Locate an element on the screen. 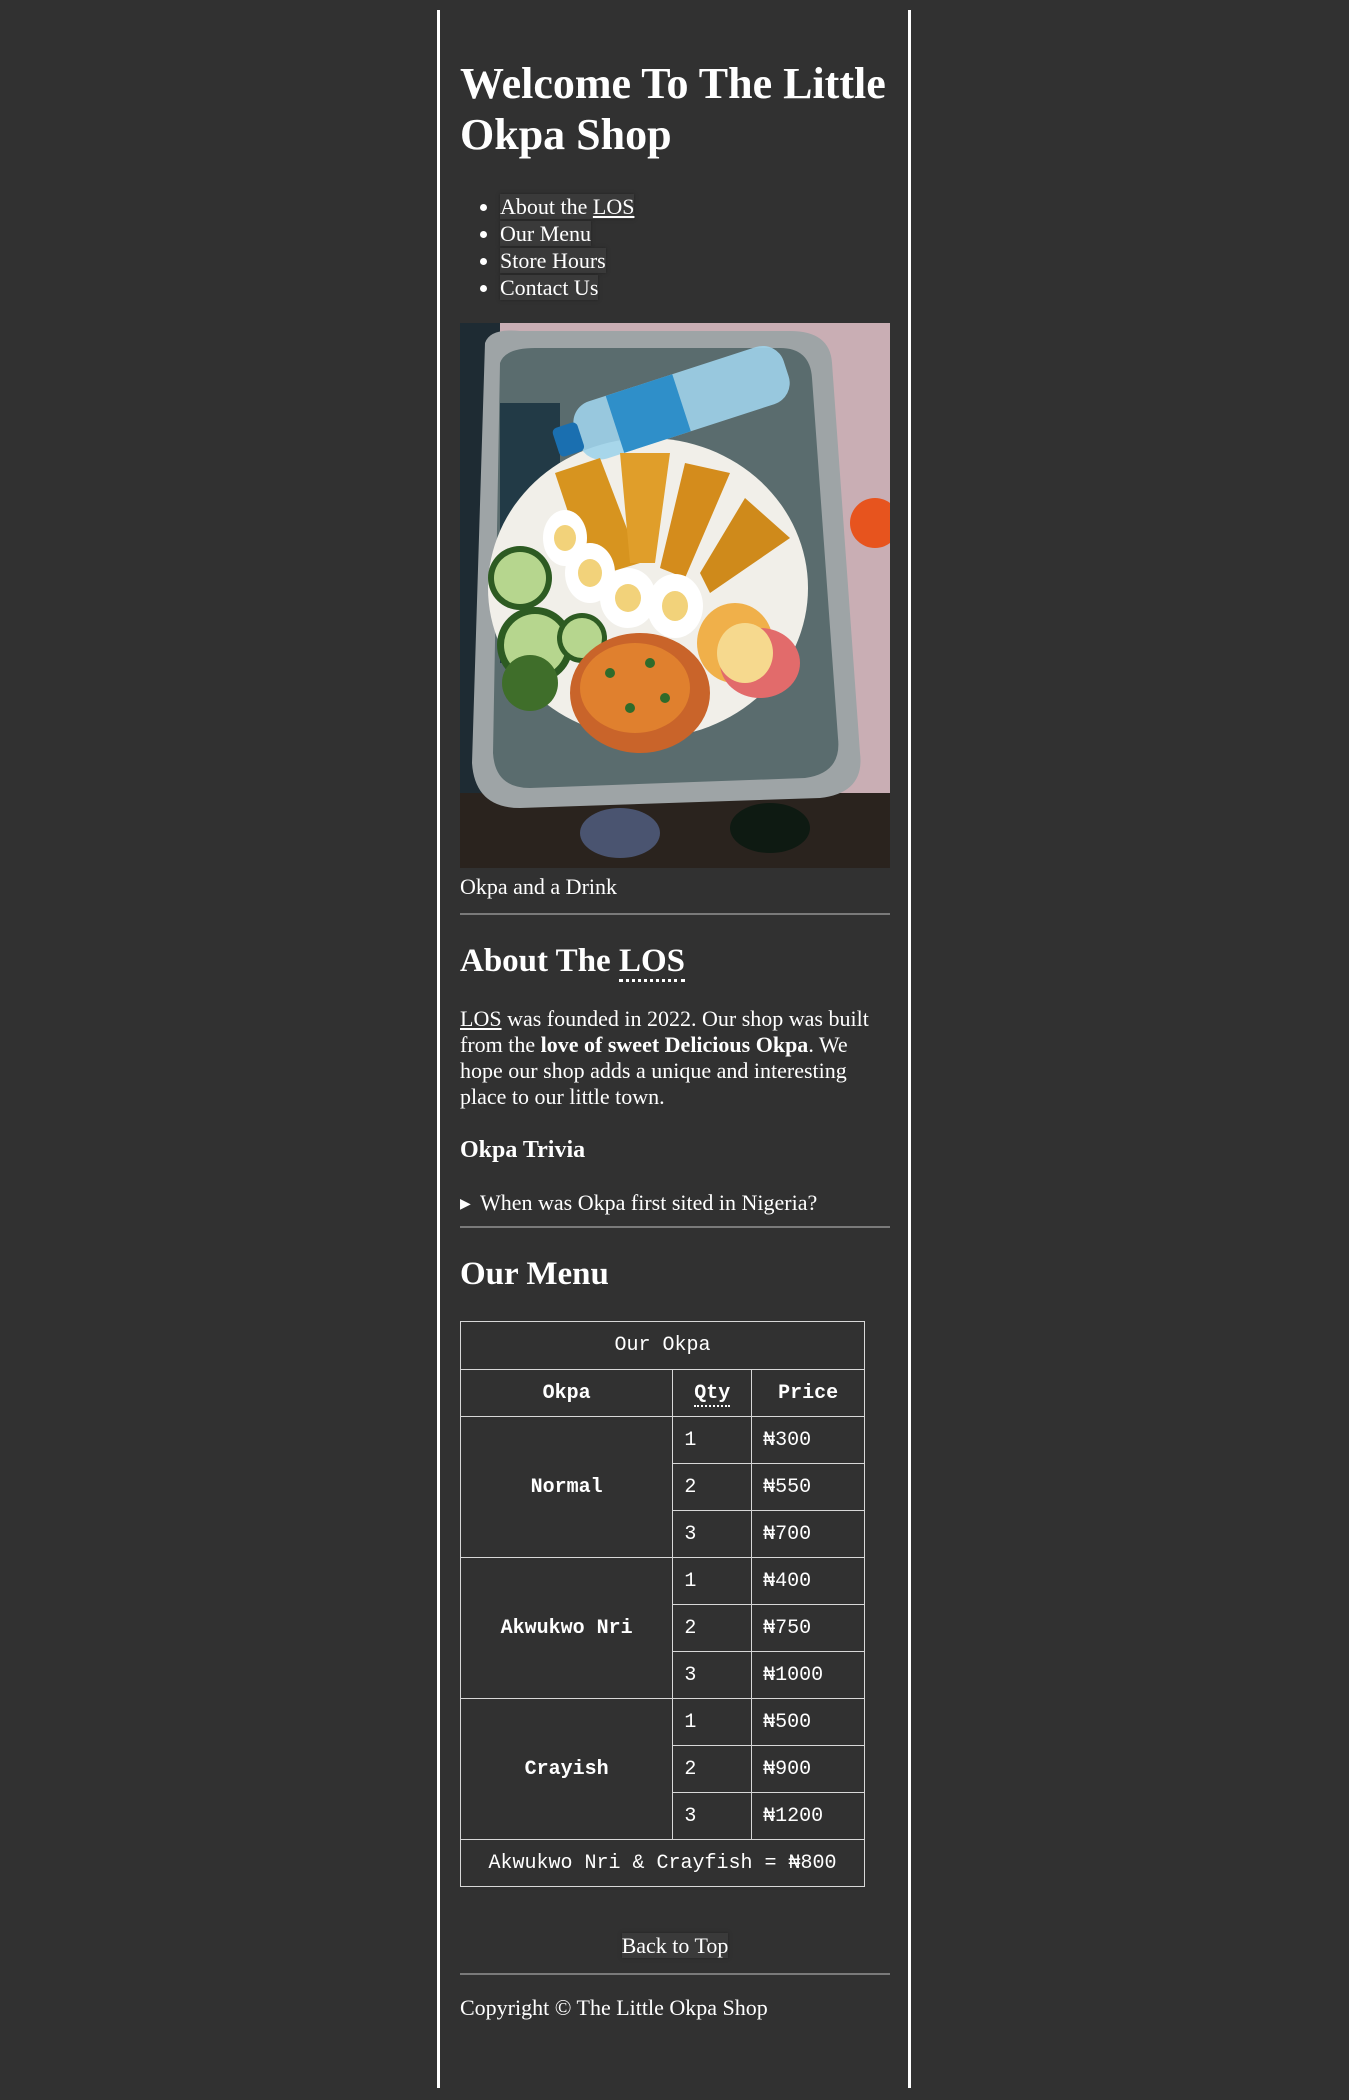 The height and width of the screenshot is (2100, 1349). price-cell: ₦700 is located at coordinates (808, 1534).